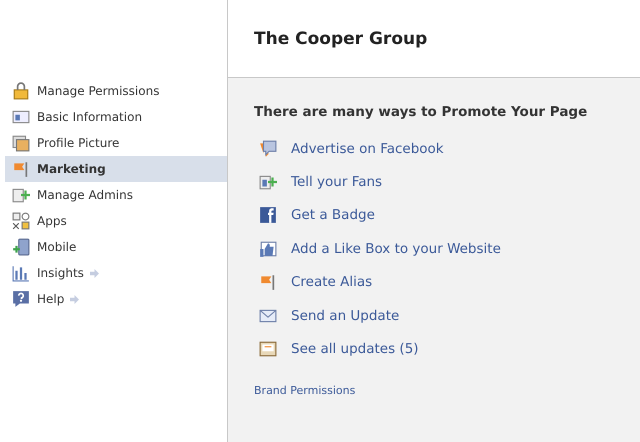 This screenshot has width=640, height=442. Describe the element at coordinates (333, 215) in the screenshot. I see `promote-link: Get a Badge` at that location.